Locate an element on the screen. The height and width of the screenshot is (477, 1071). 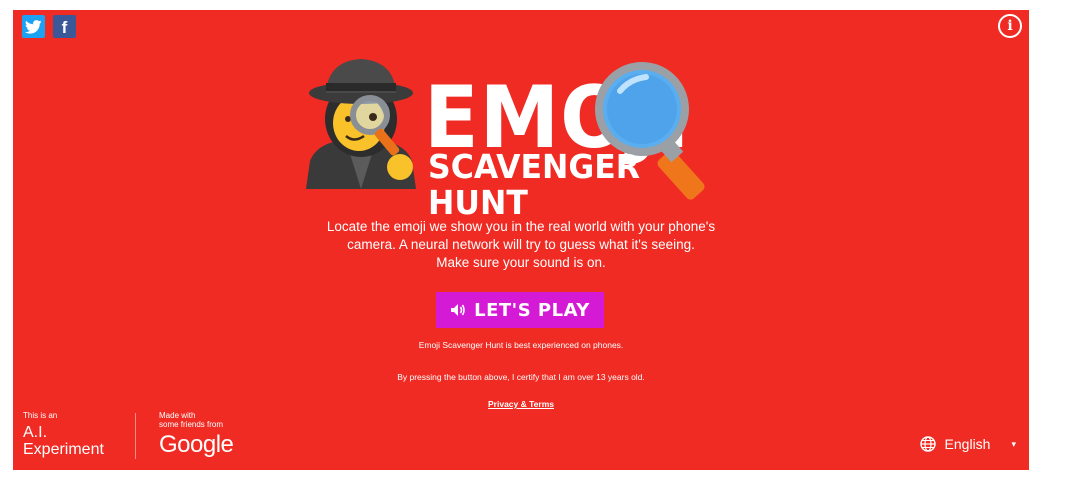
made-with-line2: some friends from is located at coordinates (191, 424).